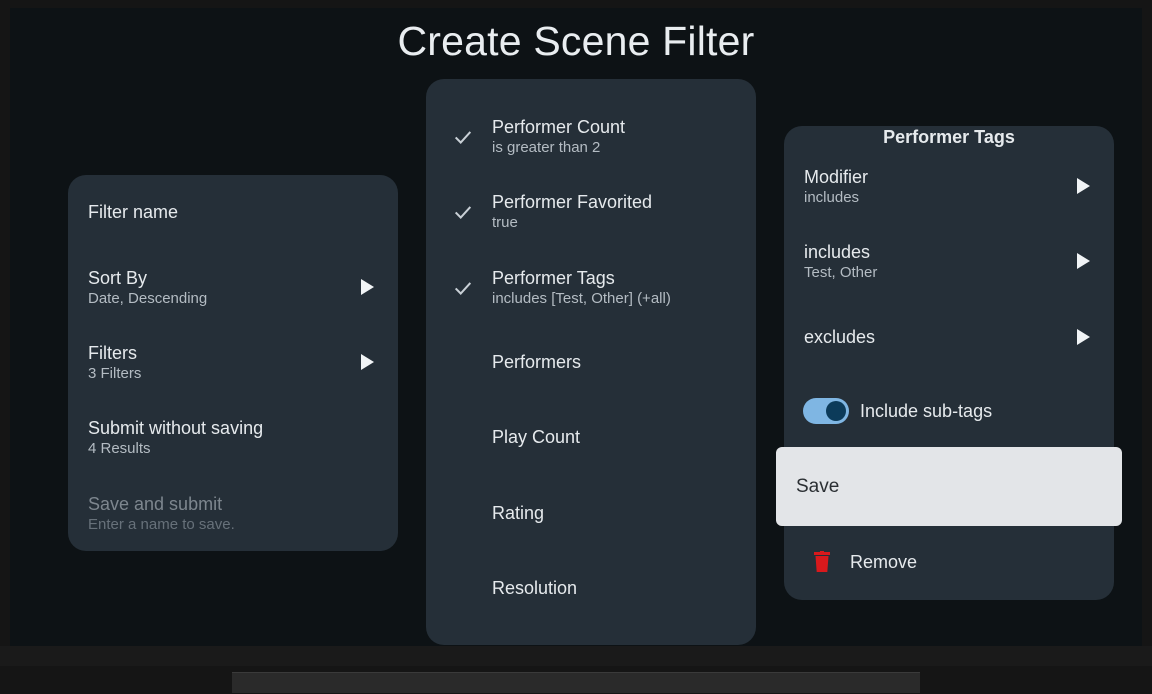 This screenshot has height=694, width=1152. I want to click on criteria-label: Performers, so click(537, 362).